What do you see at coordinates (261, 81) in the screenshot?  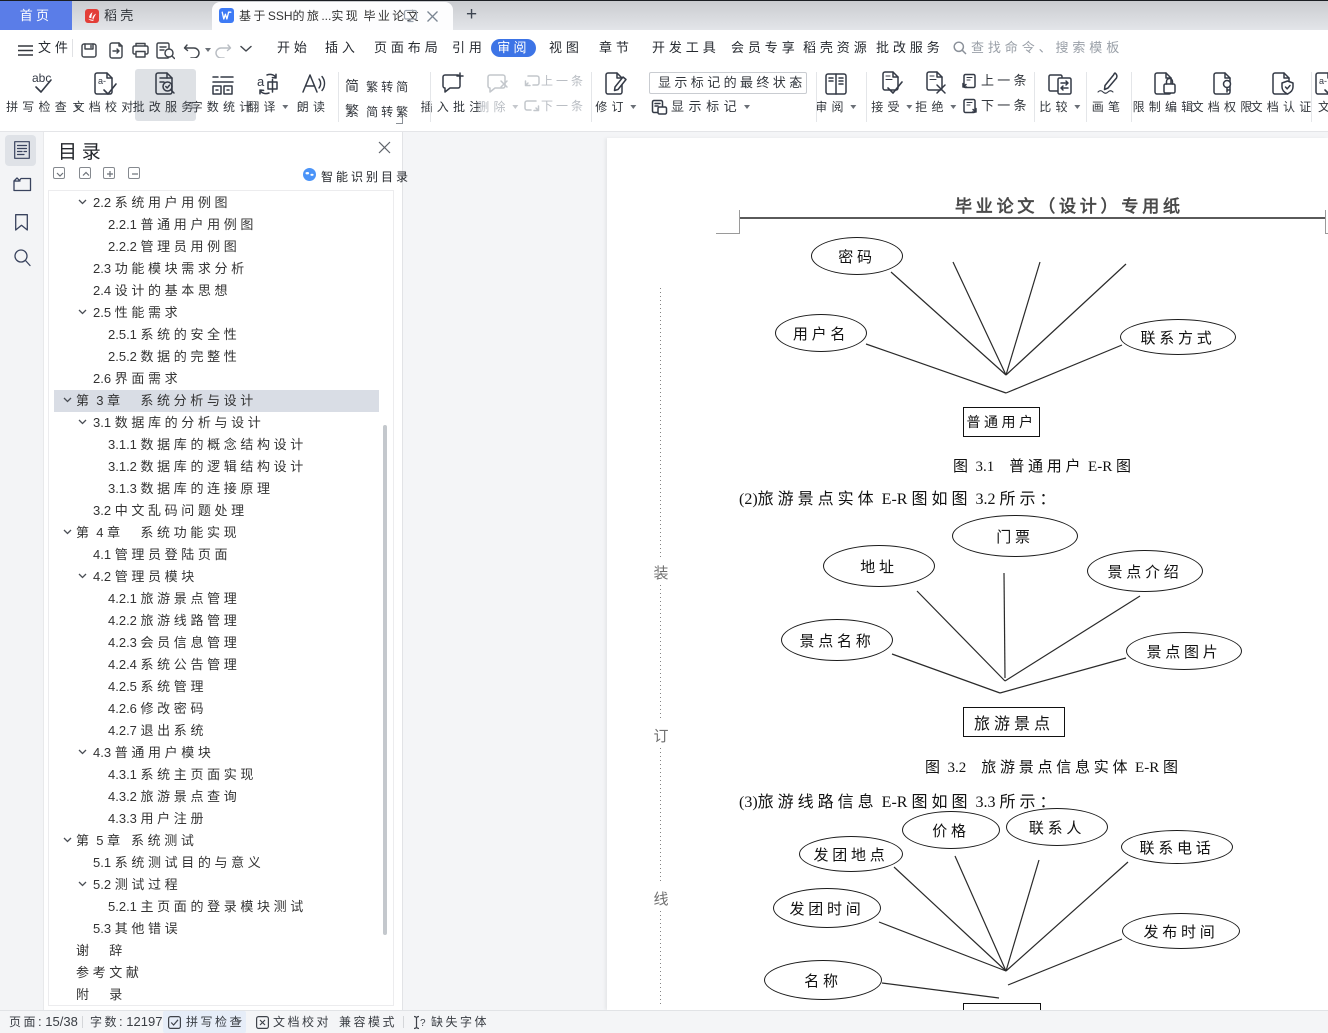 I see `svg-text: a` at bounding box center [261, 81].